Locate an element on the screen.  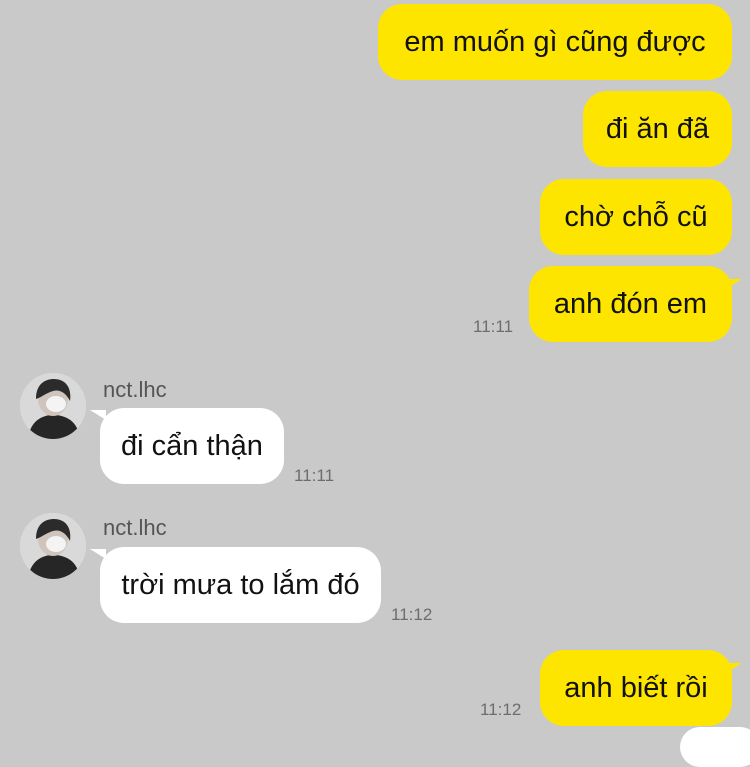
message-text: đi ăn đã is located at coordinates (657, 128).